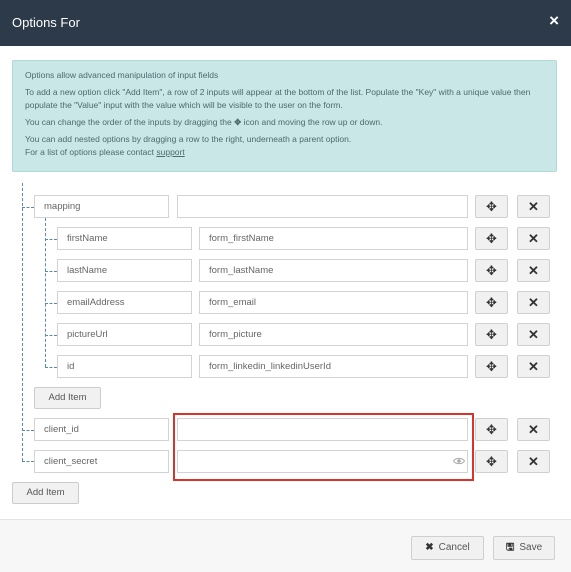 The image size is (571, 572). Describe the element at coordinates (459, 461) in the screenshot. I see `eye-icon` at that location.